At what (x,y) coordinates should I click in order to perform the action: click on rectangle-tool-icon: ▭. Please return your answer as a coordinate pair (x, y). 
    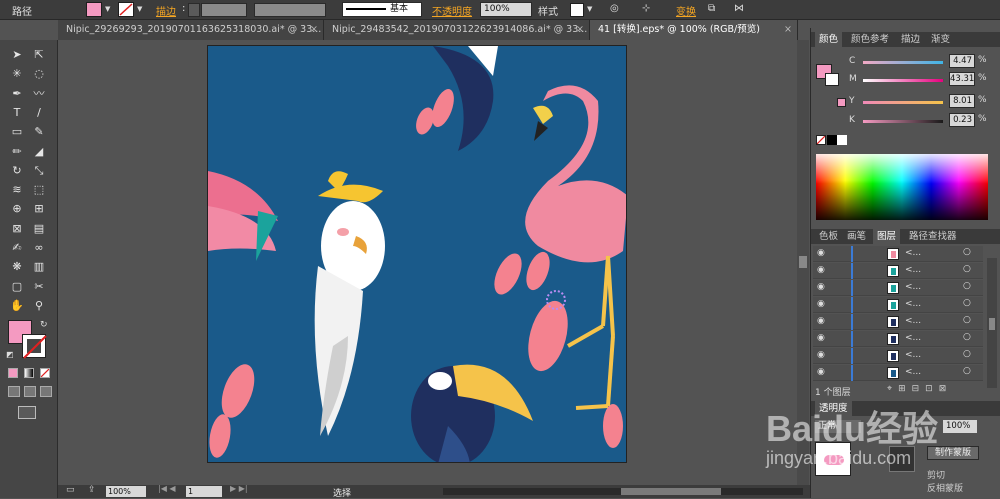
    Looking at the image, I should click on (17, 132).